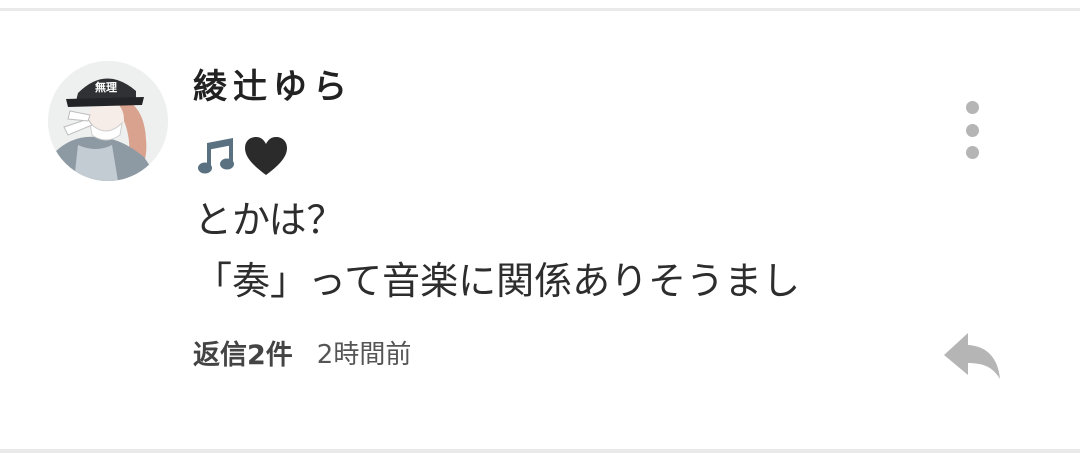  Describe the element at coordinates (242, 157) in the screenshot. I see `emoji-line` at that location.